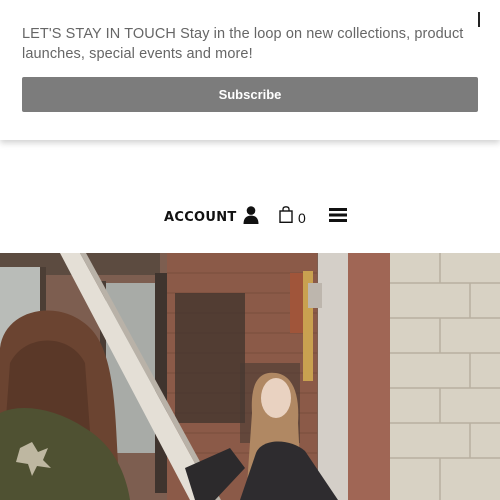 This screenshot has width=500, height=500. Describe the element at coordinates (250, 94) in the screenshot. I see `subscribe-button: Subscribe` at that location.